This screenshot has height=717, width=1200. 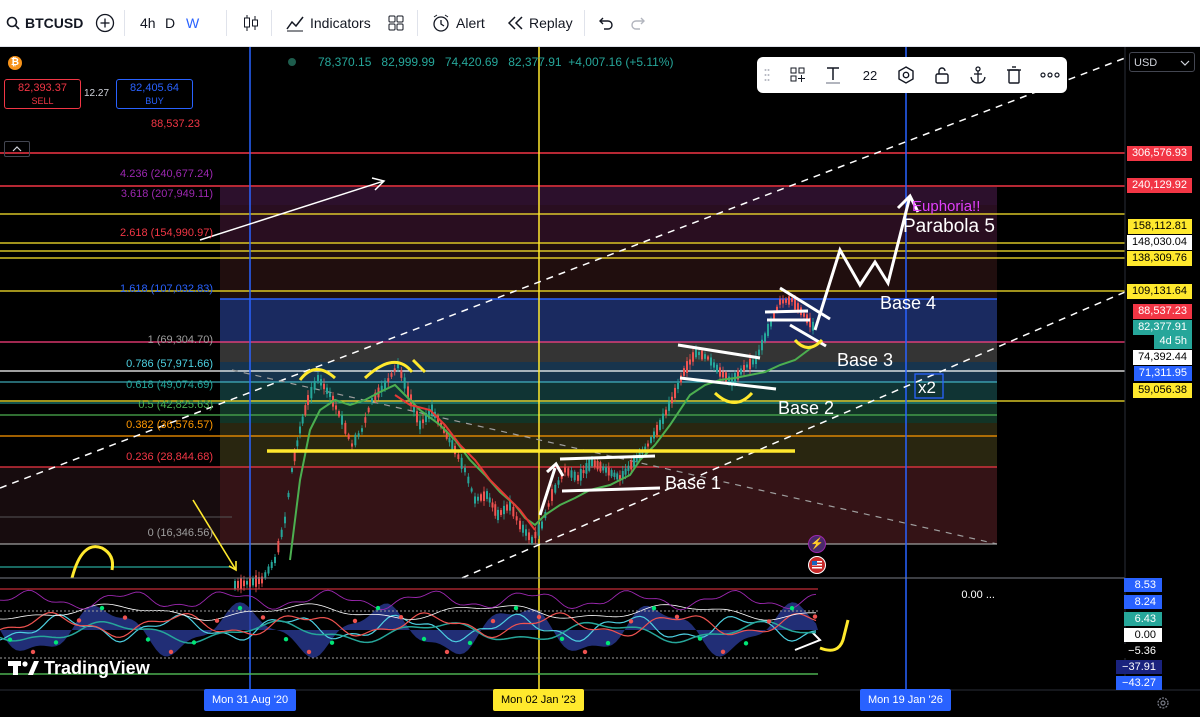 I want to click on templates-button, so click(x=396, y=23).